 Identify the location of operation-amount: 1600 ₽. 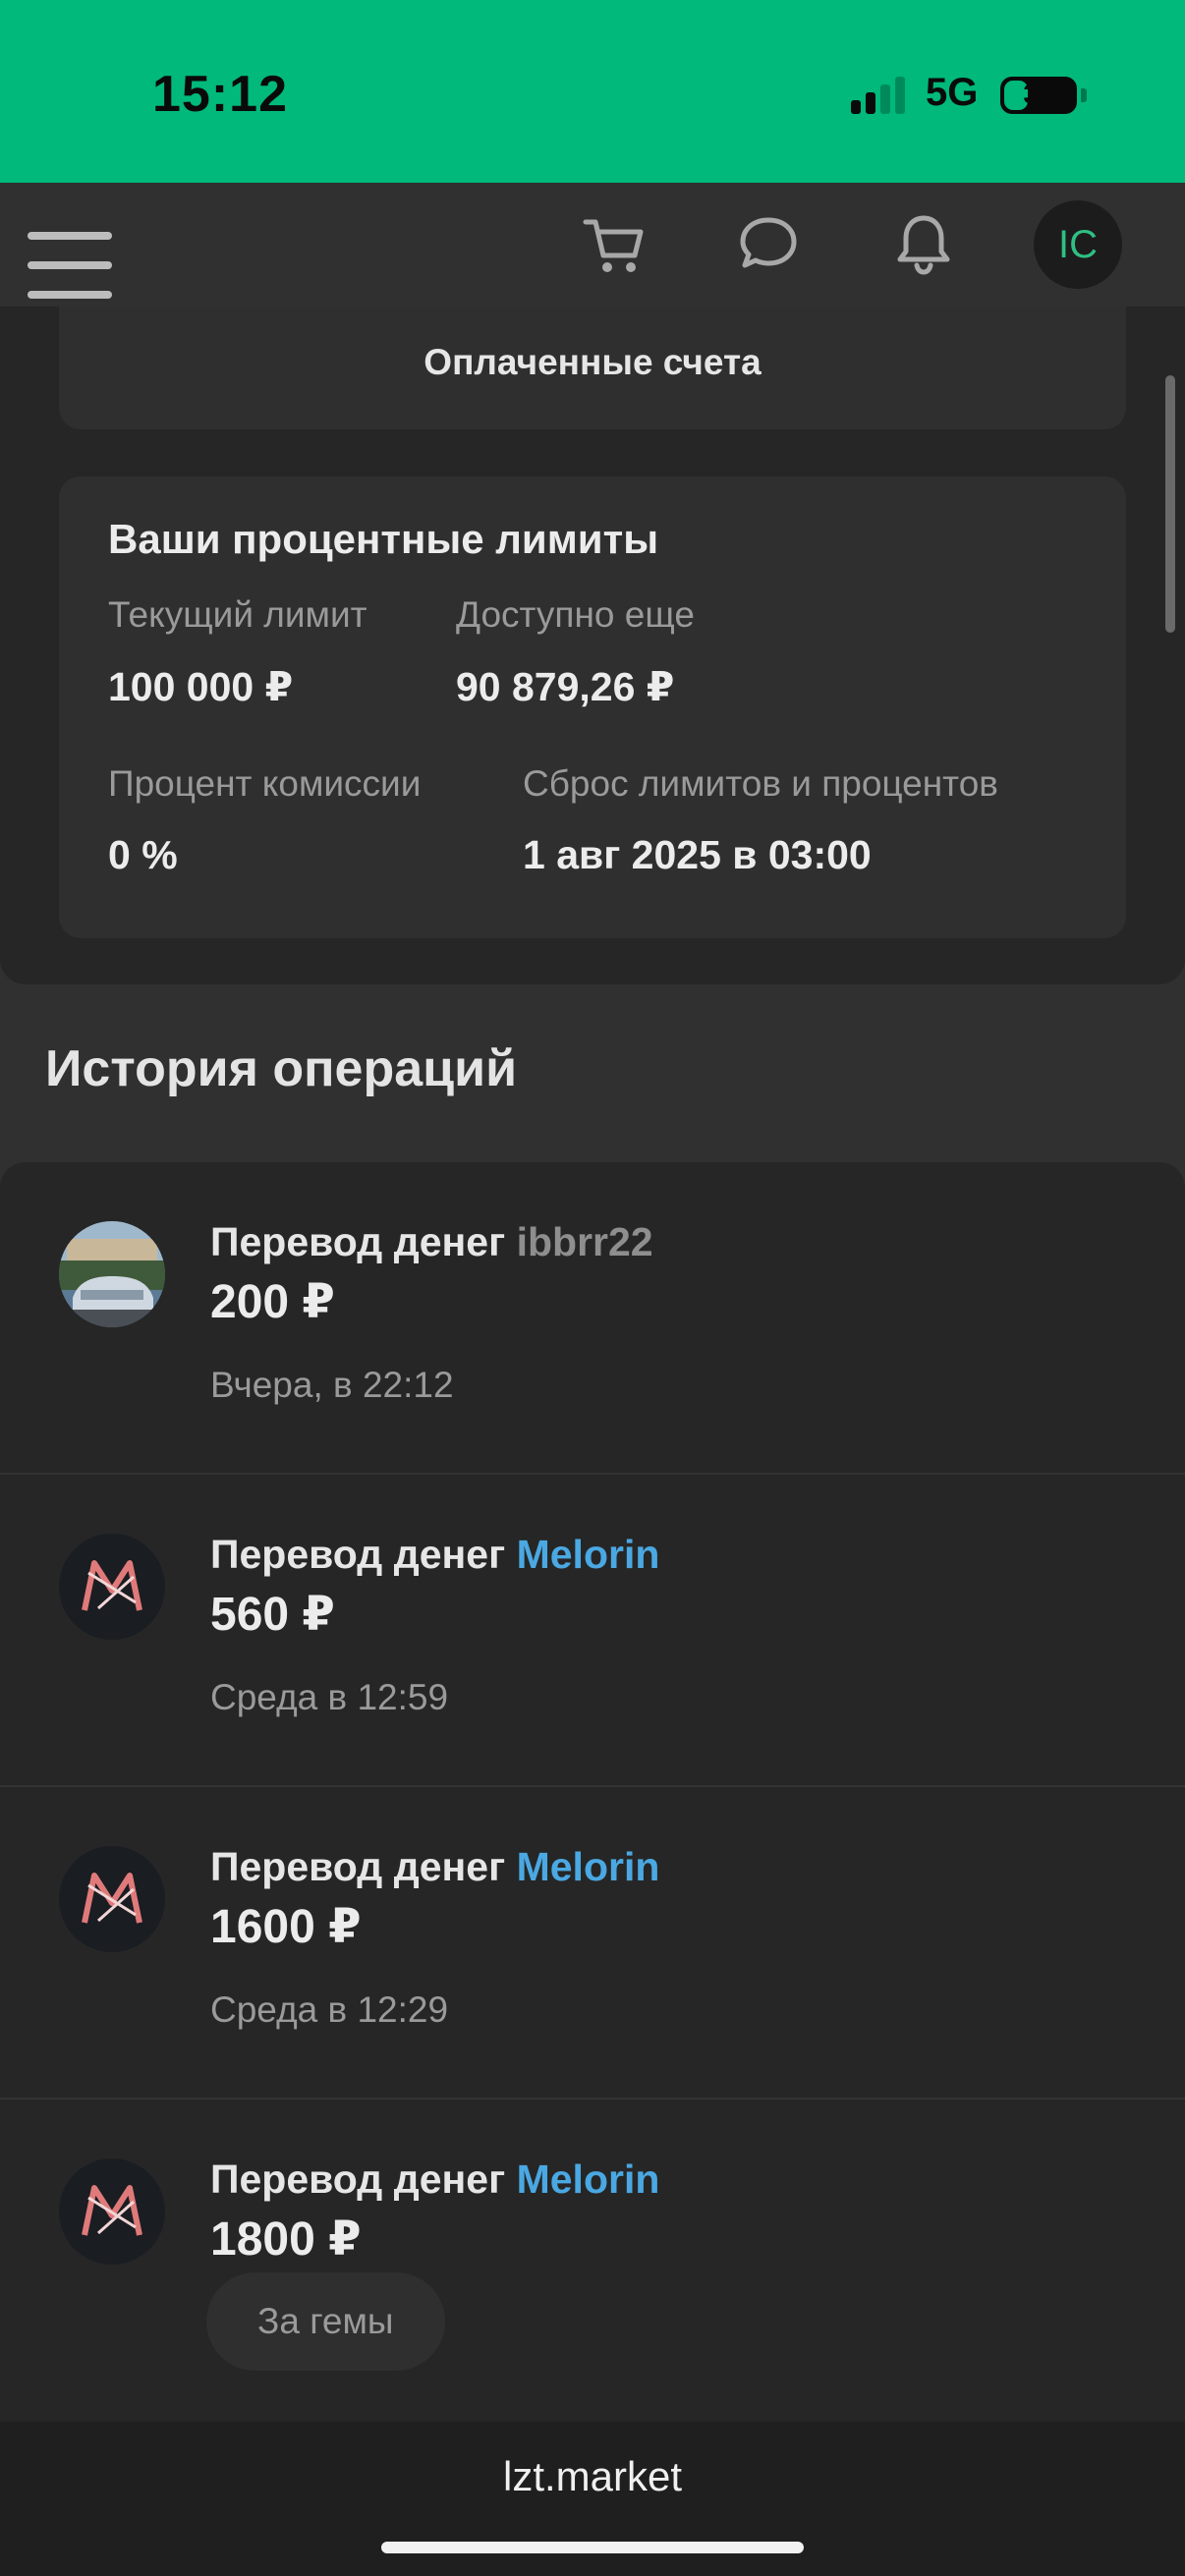
(286, 1927).